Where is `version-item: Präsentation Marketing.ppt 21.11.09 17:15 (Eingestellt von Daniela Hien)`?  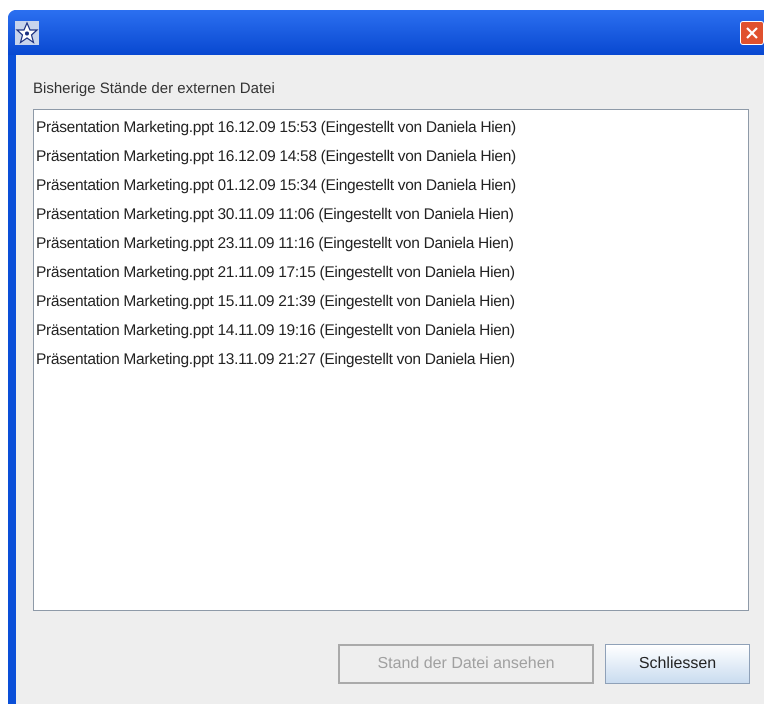 version-item: Präsentation Marketing.ppt 21.11.09 17:15 (Eingestellt von Daniela Hien) is located at coordinates (391, 272).